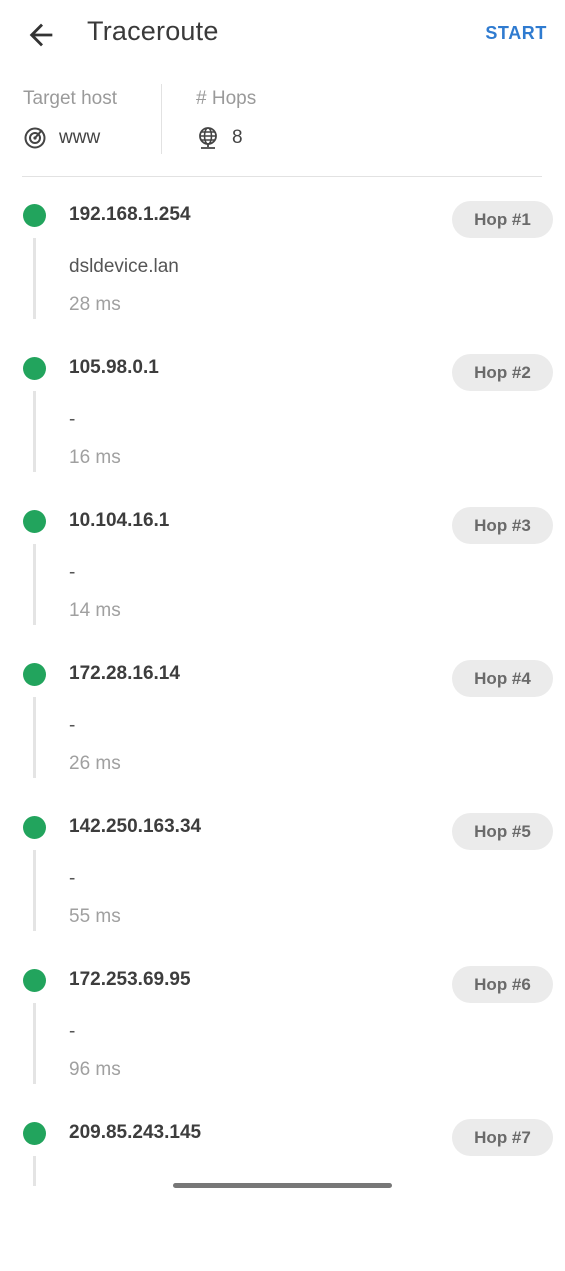 Image resolution: width=565 pixels, height=1271 pixels. Describe the element at coordinates (124, 673) in the screenshot. I see `hop-ip: 172.28.16.14` at that location.